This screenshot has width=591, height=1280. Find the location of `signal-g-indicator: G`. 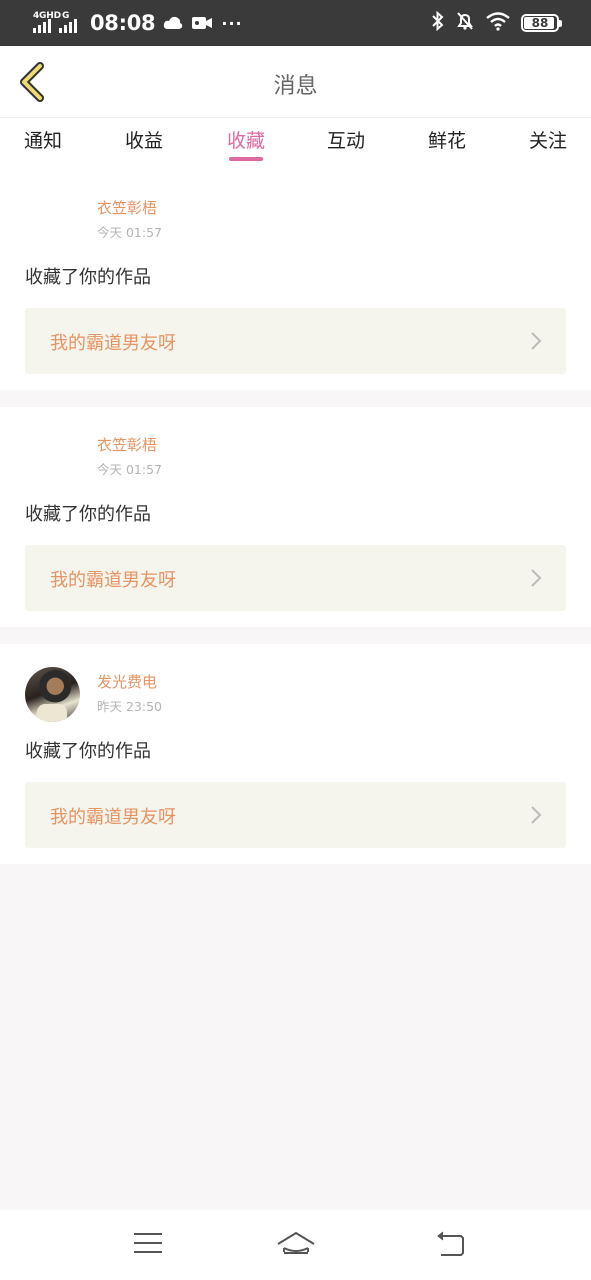

signal-g-indicator: G is located at coordinates (71, 22).